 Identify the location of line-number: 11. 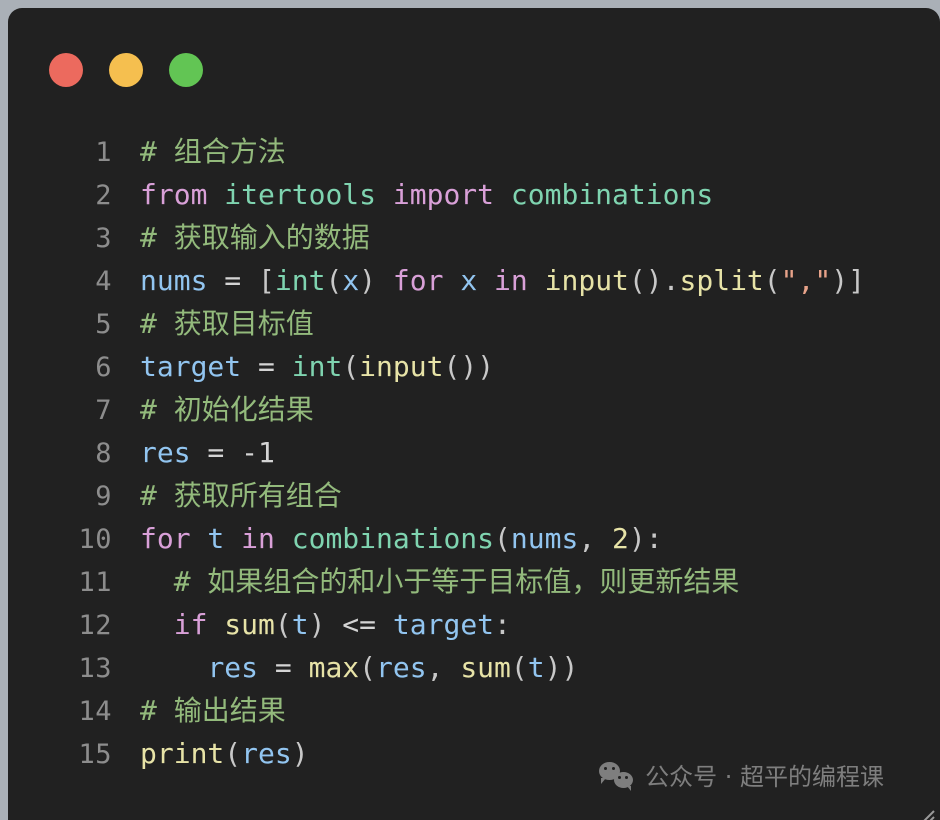
(95, 582).